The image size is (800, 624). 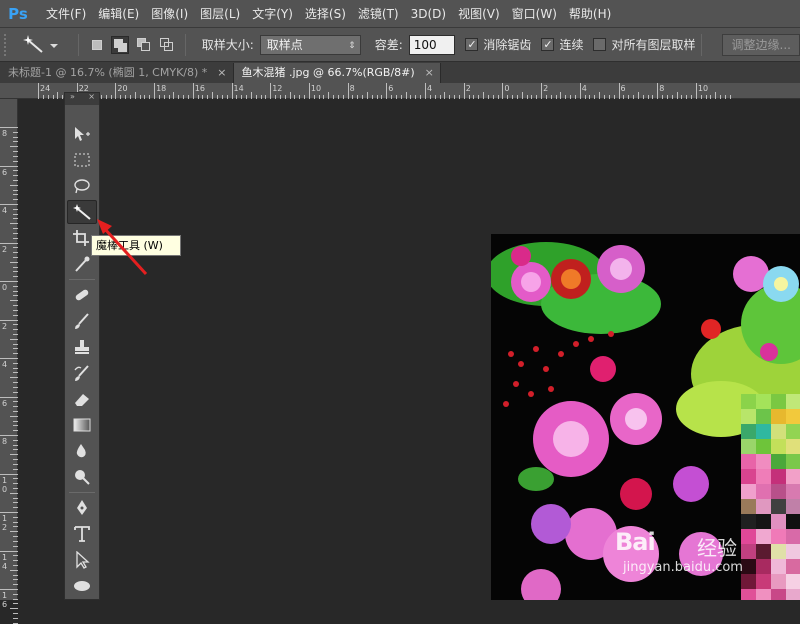 I want to click on dodge-icon, so click(x=82, y=477).